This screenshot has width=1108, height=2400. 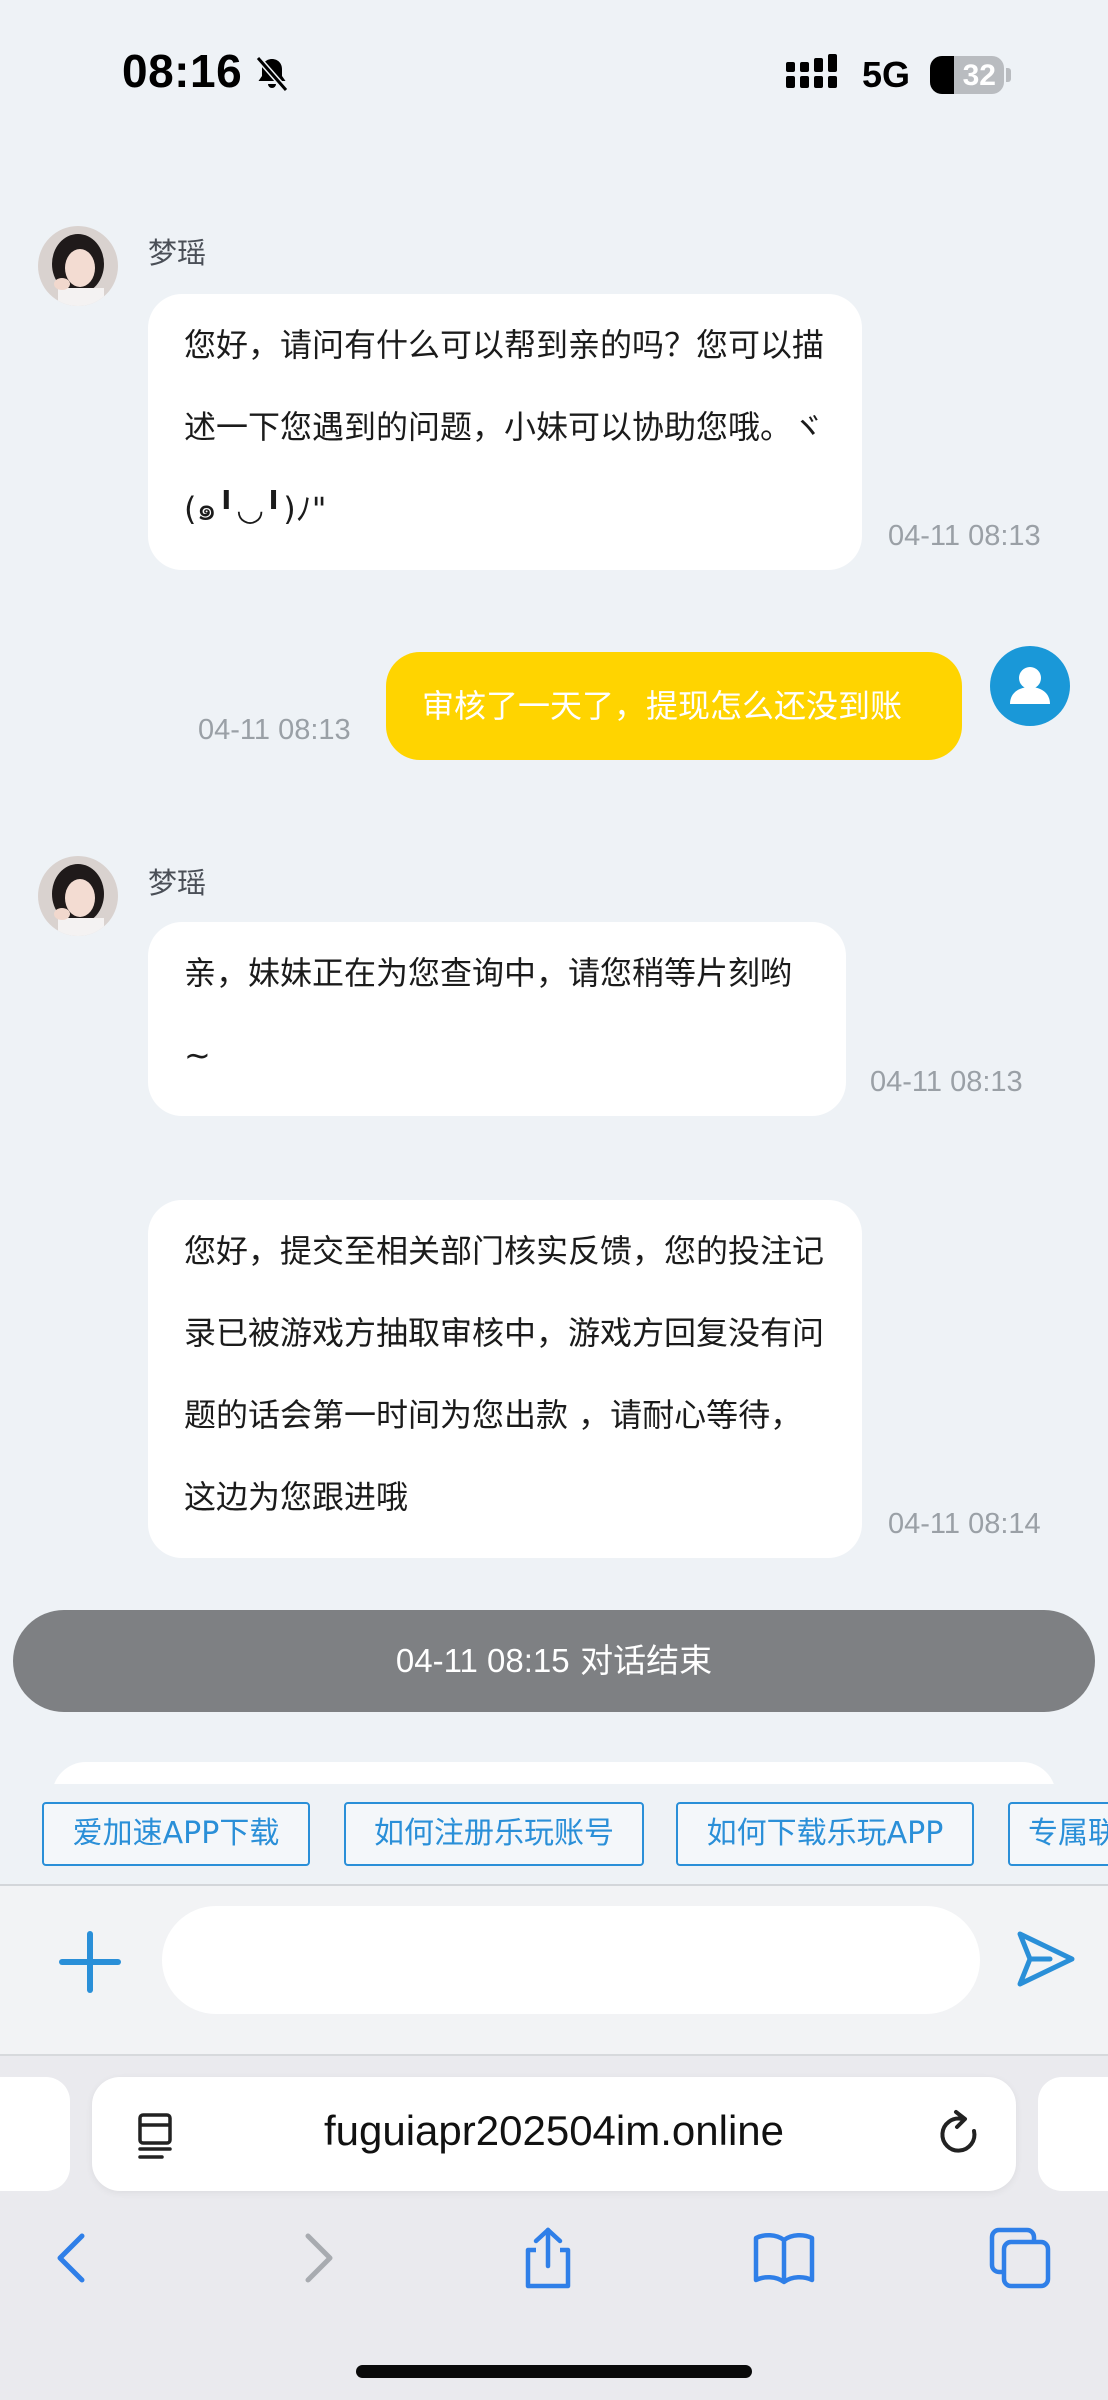 What do you see at coordinates (1073, 2134) in the screenshot?
I see `next-tab-preview` at bounding box center [1073, 2134].